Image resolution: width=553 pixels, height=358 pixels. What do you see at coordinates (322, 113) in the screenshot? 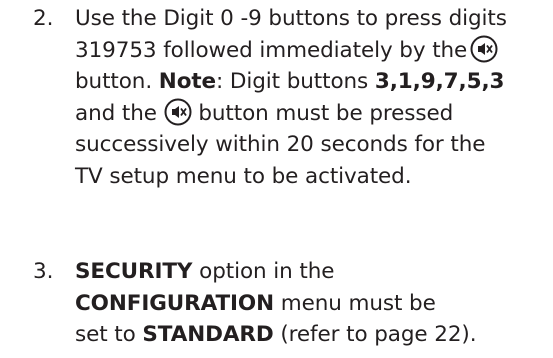
I see `text-run: button must be pressed` at bounding box center [322, 113].